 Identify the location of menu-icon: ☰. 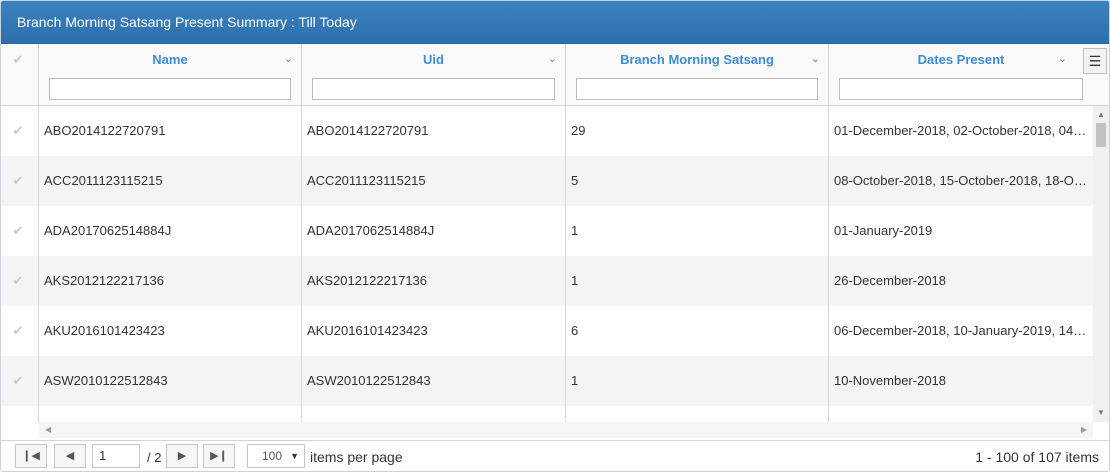
(1095, 61).